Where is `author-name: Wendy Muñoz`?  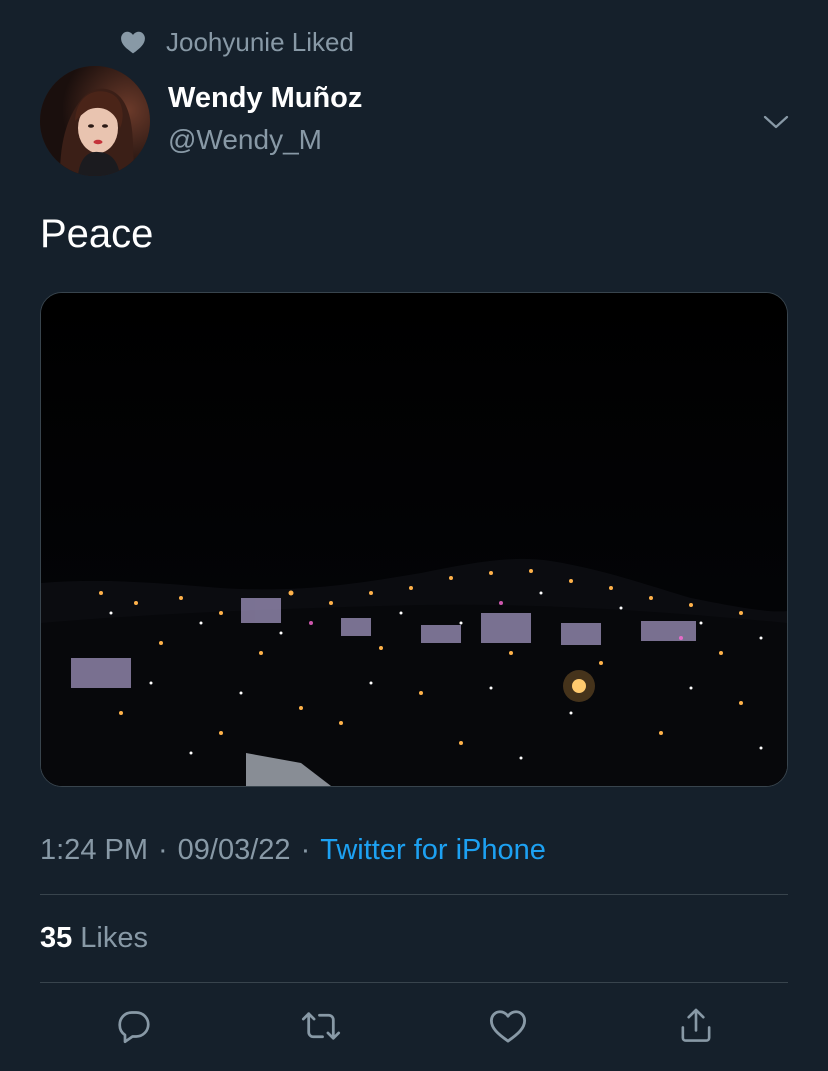
author-name: Wendy Muñoz is located at coordinates (265, 98).